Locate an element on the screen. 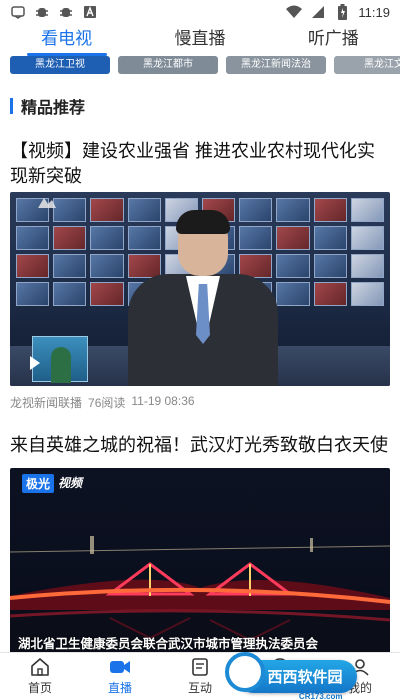 The image size is (400, 700). article-datetime: 11-19 08:36 is located at coordinates (163, 401).